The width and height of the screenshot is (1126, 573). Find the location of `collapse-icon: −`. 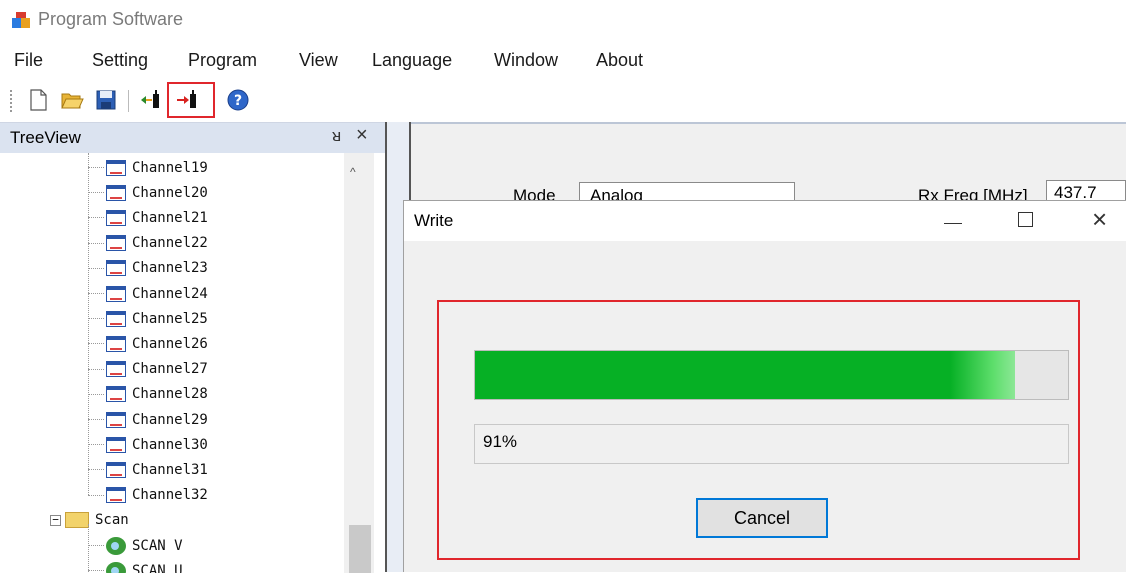

collapse-icon: − is located at coordinates (55, 520).